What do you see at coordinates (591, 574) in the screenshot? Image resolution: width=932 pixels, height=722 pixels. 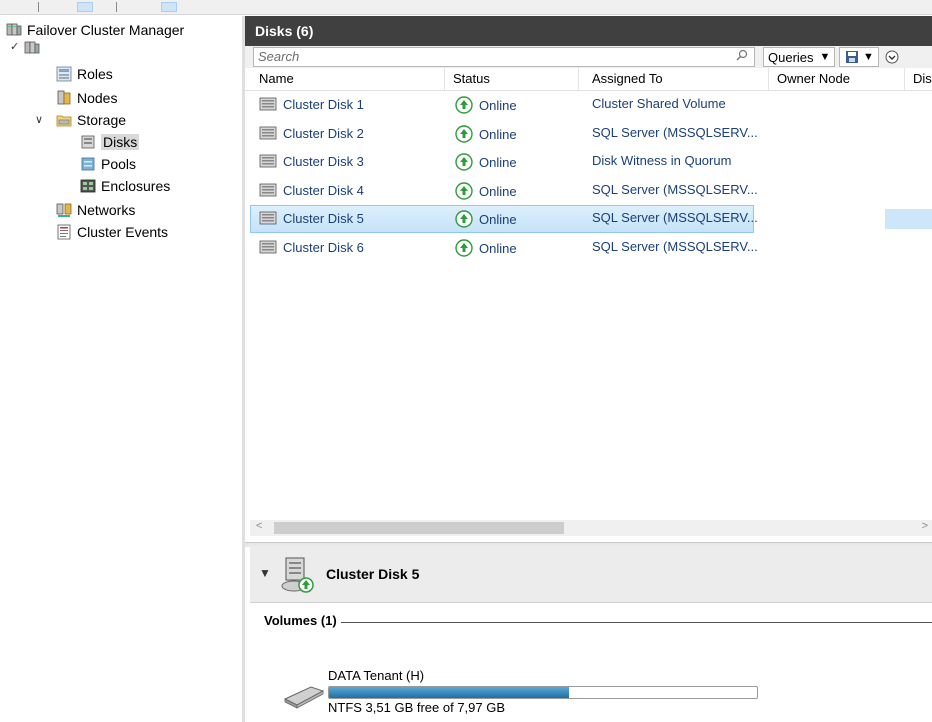 I see `details-header: ▼ Cluster Disk 5` at bounding box center [591, 574].